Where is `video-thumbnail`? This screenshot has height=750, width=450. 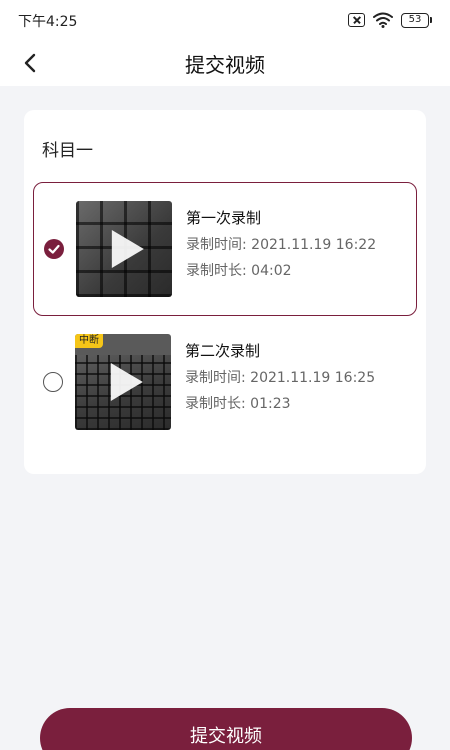
video-thumbnail is located at coordinates (124, 249).